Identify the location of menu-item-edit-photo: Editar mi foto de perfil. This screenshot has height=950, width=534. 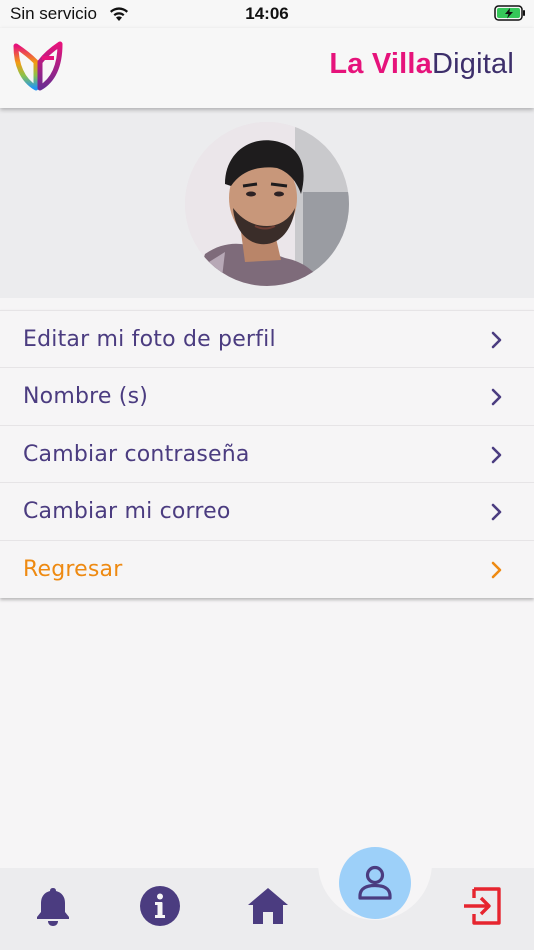
(267, 340).